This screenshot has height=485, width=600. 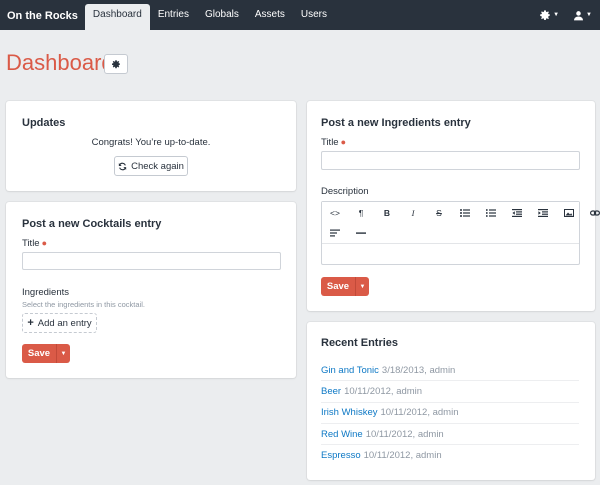 I want to click on align-left-icon, so click(x=335, y=233).